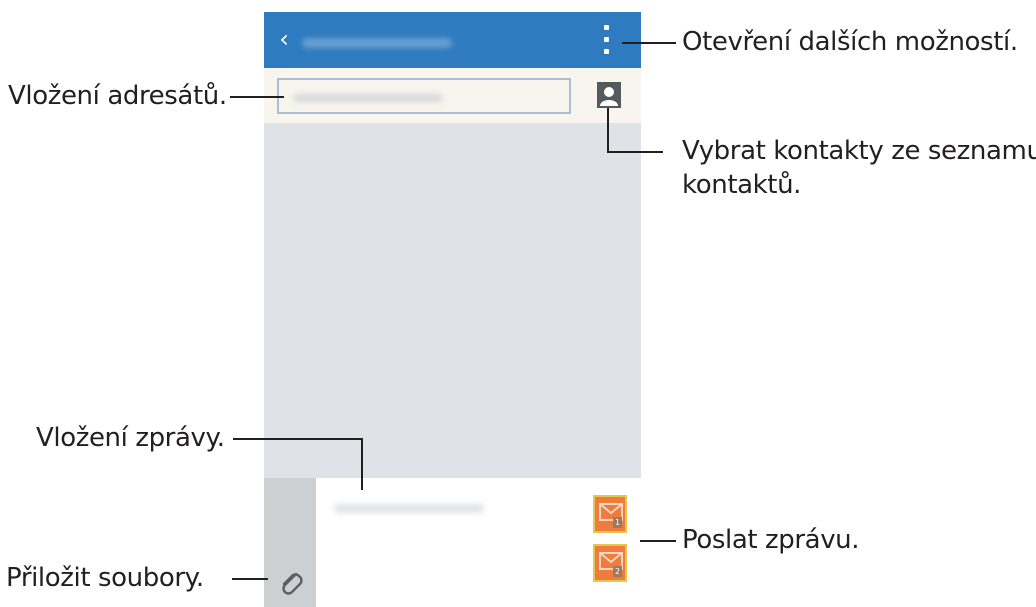 The width and height of the screenshot is (1036, 607). Describe the element at coordinates (478, 542) in the screenshot. I see `message-input: 1 2` at that location.